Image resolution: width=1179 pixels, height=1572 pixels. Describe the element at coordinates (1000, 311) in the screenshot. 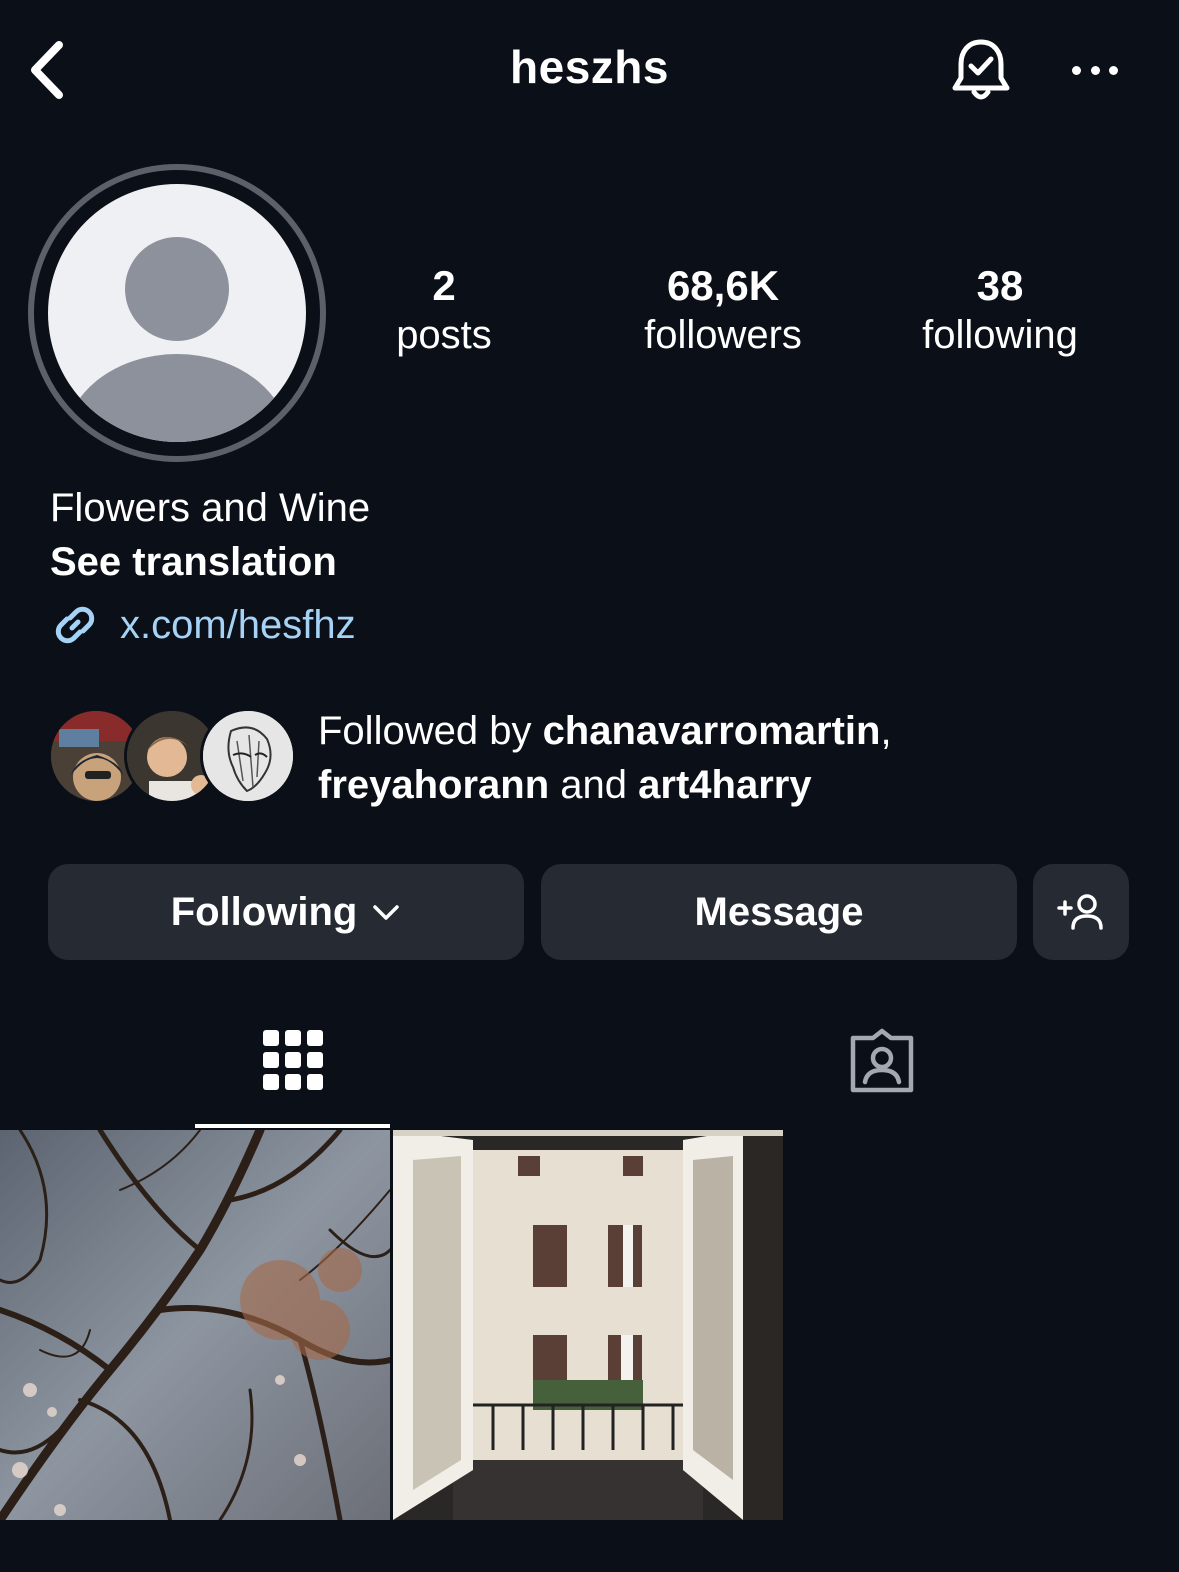

I see `following-stat: 38 following` at that location.